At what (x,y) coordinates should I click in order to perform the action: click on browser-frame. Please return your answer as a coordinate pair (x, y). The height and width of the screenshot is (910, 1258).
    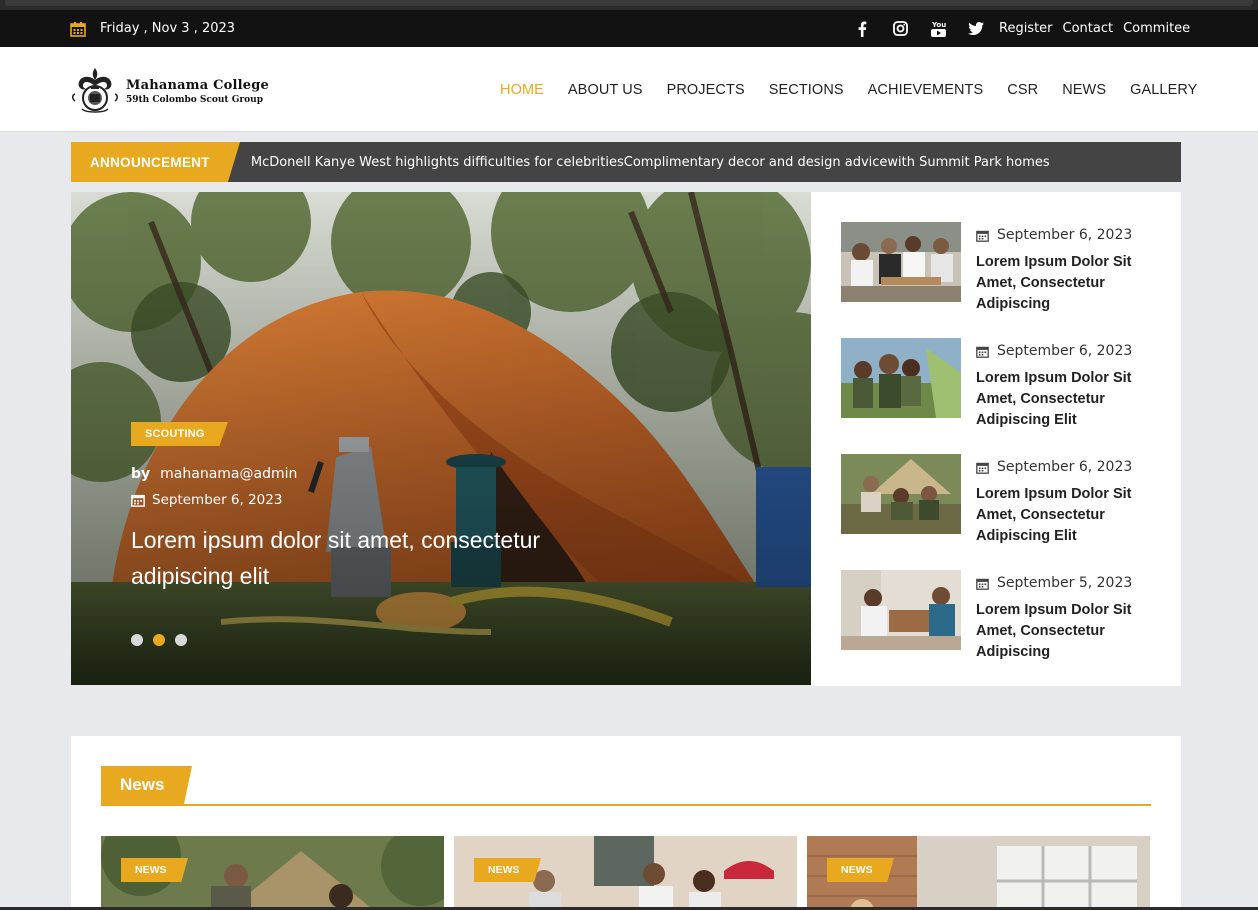
    Looking at the image, I should click on (629, 5).